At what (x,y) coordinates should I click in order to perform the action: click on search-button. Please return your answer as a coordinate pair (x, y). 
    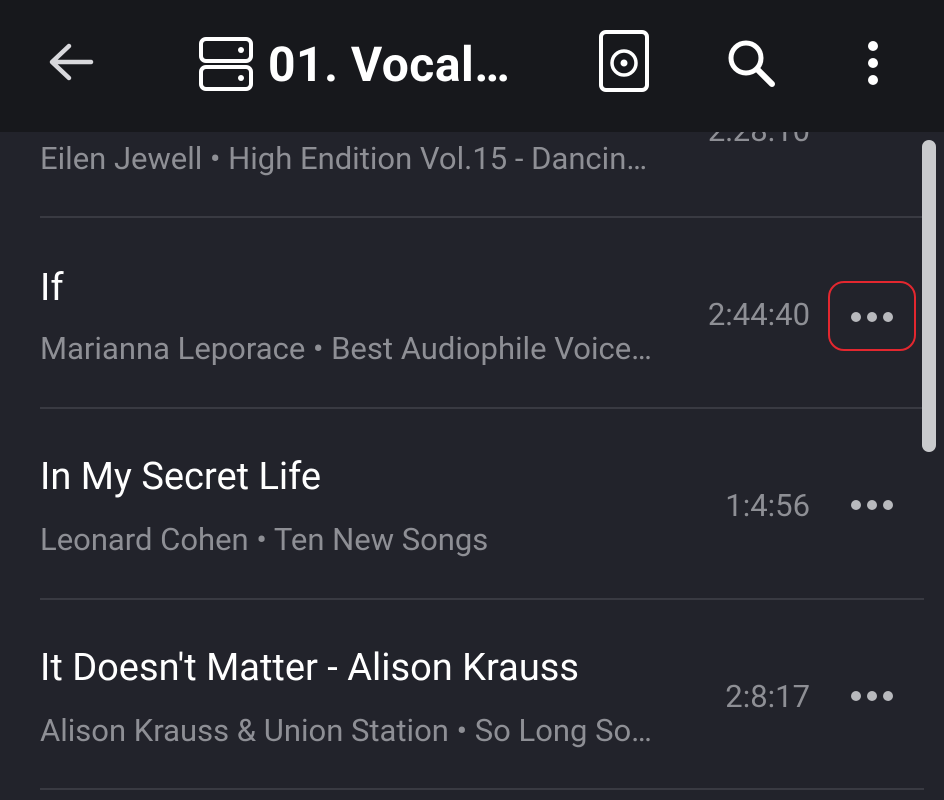
    Looking at the image, I should click on (751, 63).